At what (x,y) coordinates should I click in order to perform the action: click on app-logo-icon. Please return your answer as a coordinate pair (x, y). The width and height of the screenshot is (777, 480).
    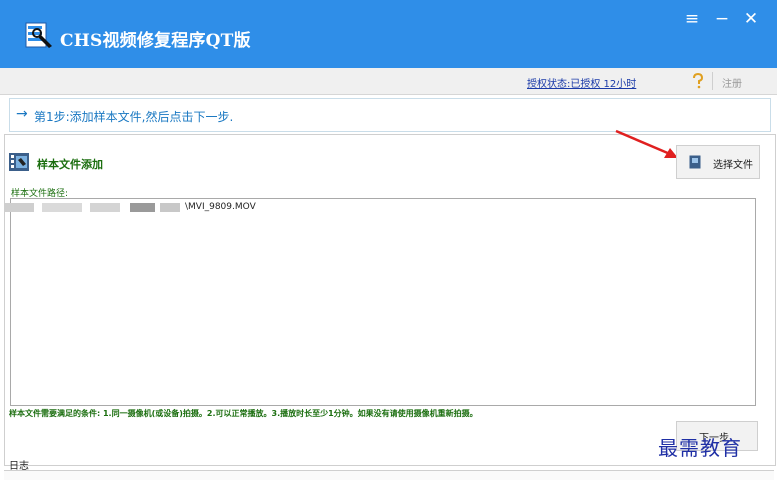
    Looking at the image, I should click on (38, 35).